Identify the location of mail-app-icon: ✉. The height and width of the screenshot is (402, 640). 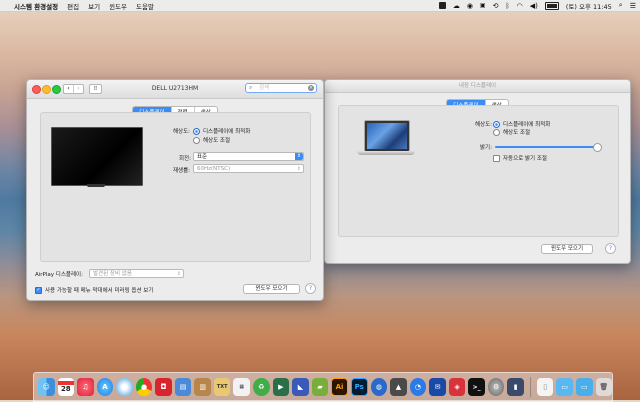
(437, 387).